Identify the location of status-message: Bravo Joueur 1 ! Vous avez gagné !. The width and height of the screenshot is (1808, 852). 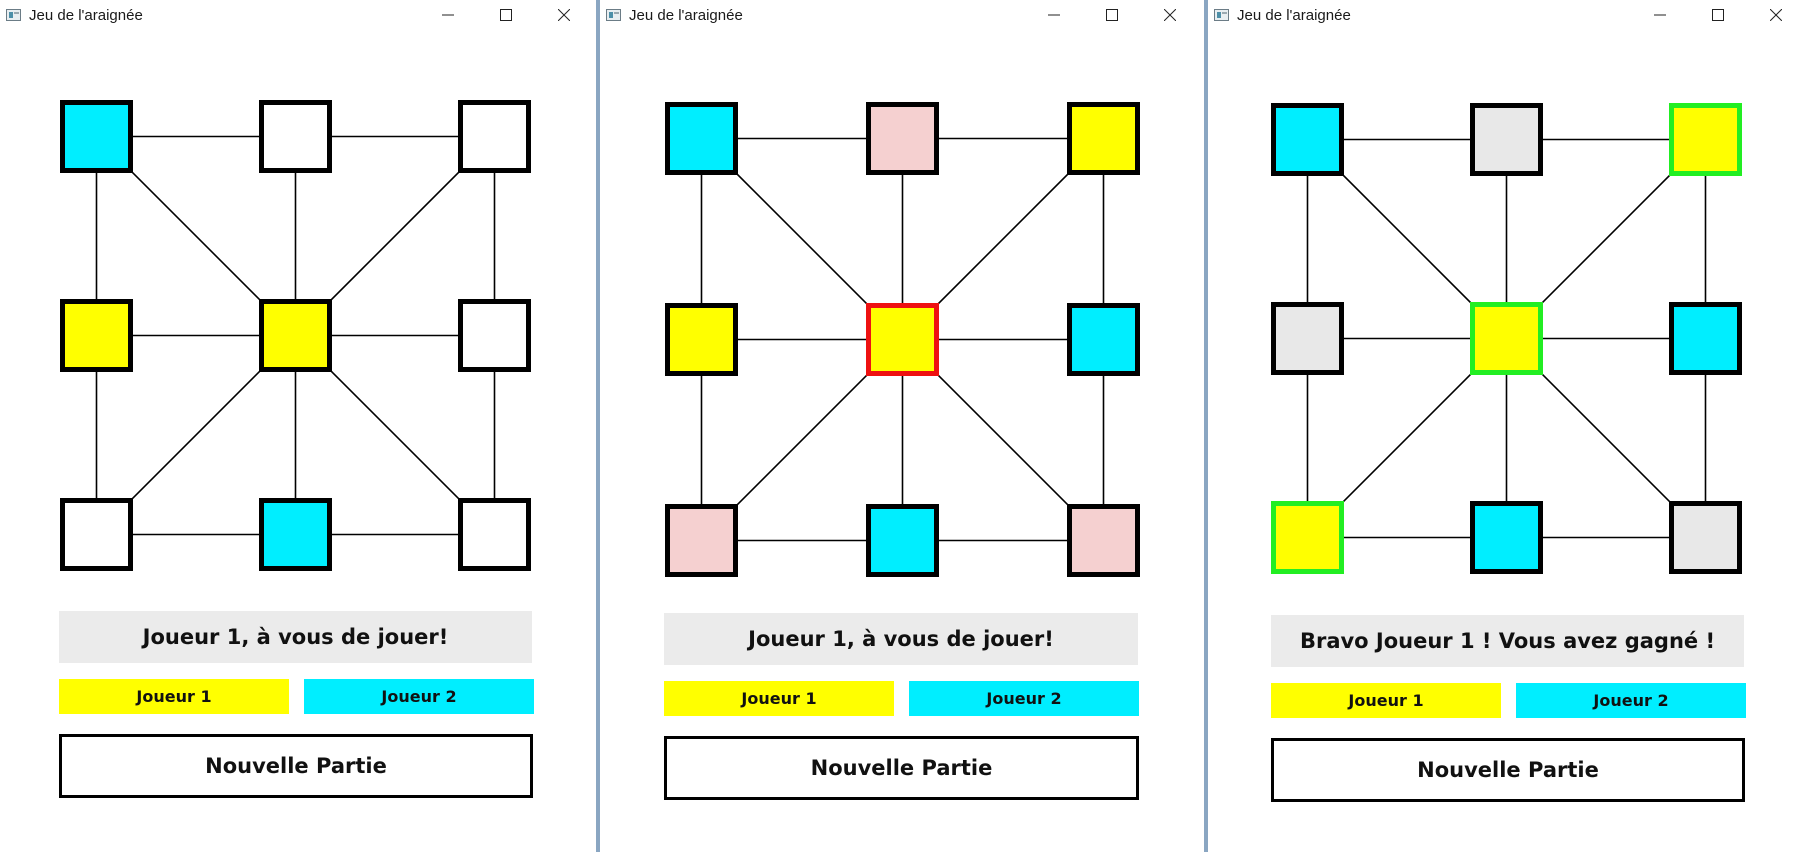
(1507, 641).